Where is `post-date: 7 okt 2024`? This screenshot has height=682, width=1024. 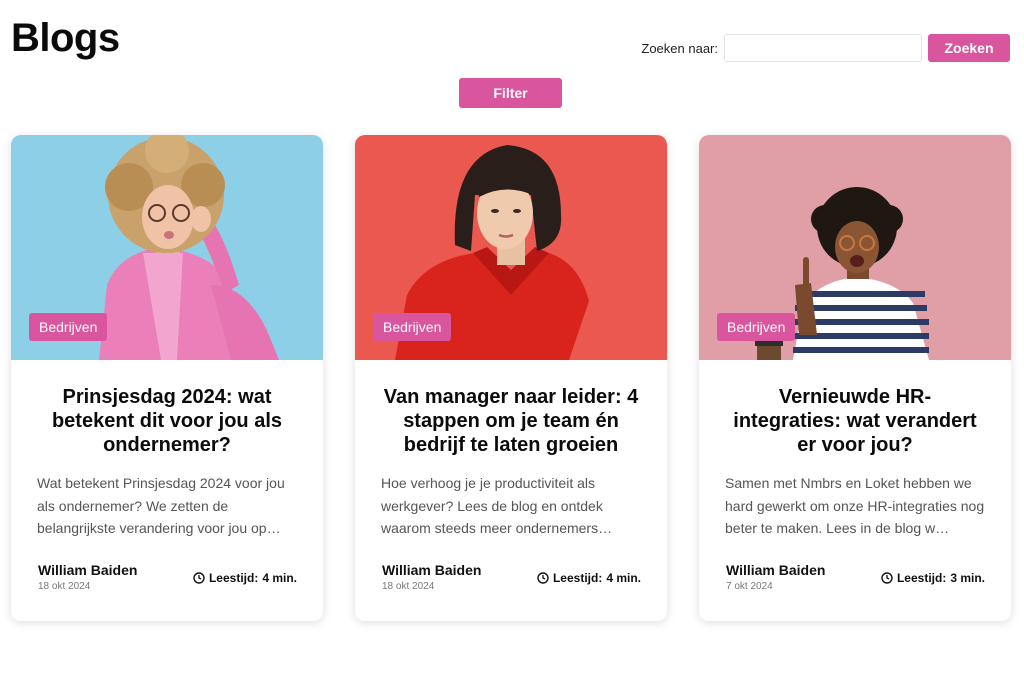 post-date: 7 okt 2024 is located at coordinates (749, 586).